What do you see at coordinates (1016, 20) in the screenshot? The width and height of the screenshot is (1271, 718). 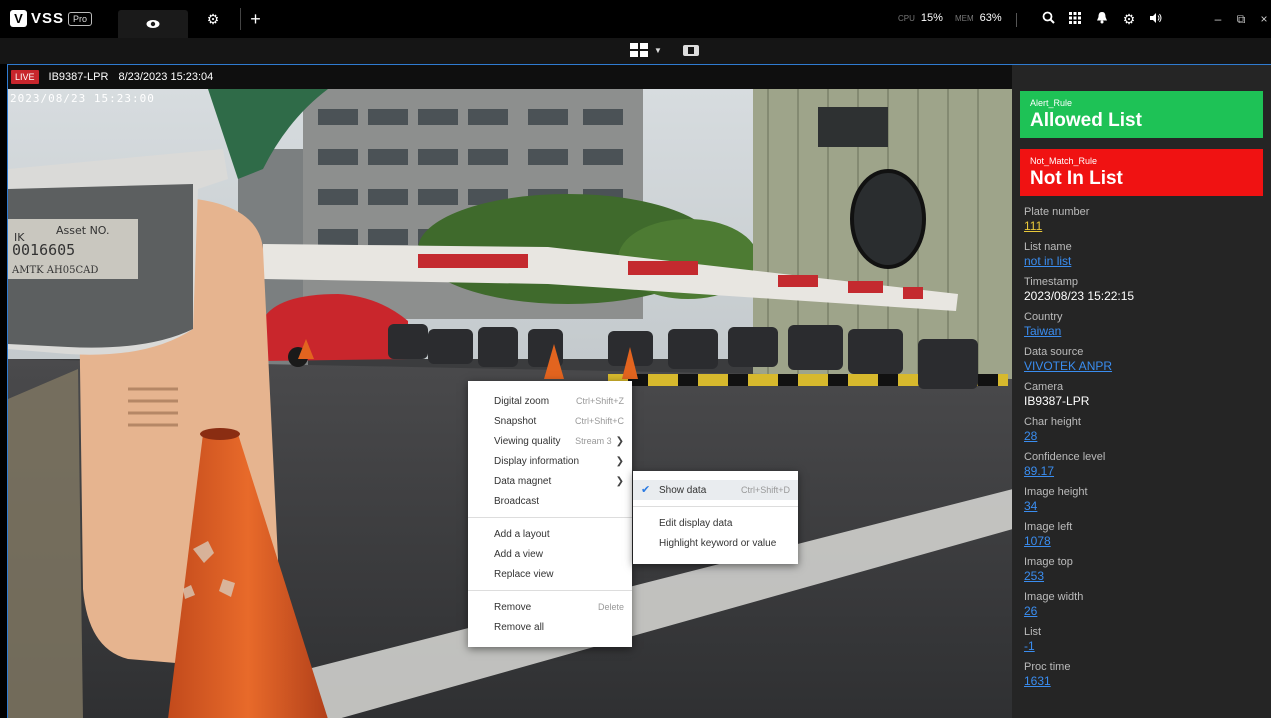 I see `divider` at bounding box center [1016, 20].